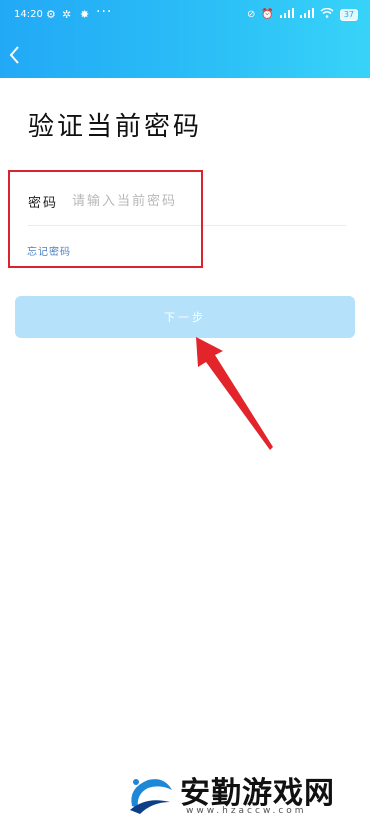 This screenshot has width=370, height=822. What do you see at coordinates (115, 127) in the screenshot?
I see `page-title: 验证当前密码` at bounding box center [115, 127].